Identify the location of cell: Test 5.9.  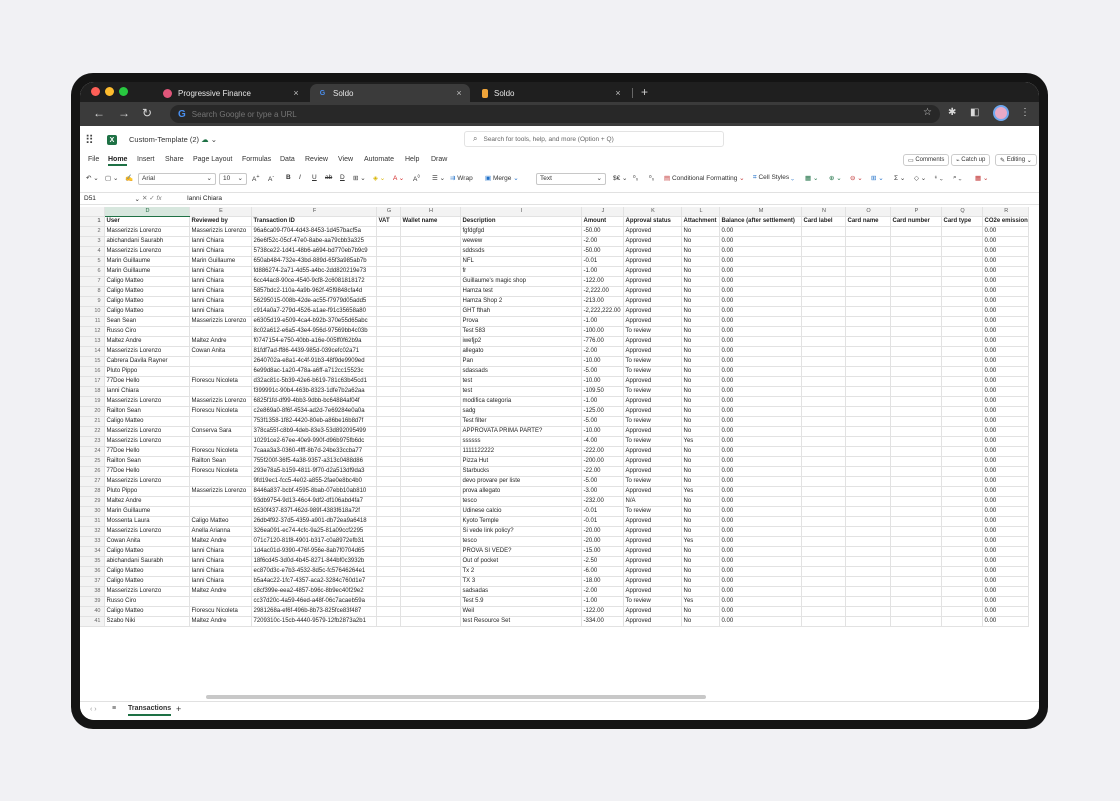
(521, 602).